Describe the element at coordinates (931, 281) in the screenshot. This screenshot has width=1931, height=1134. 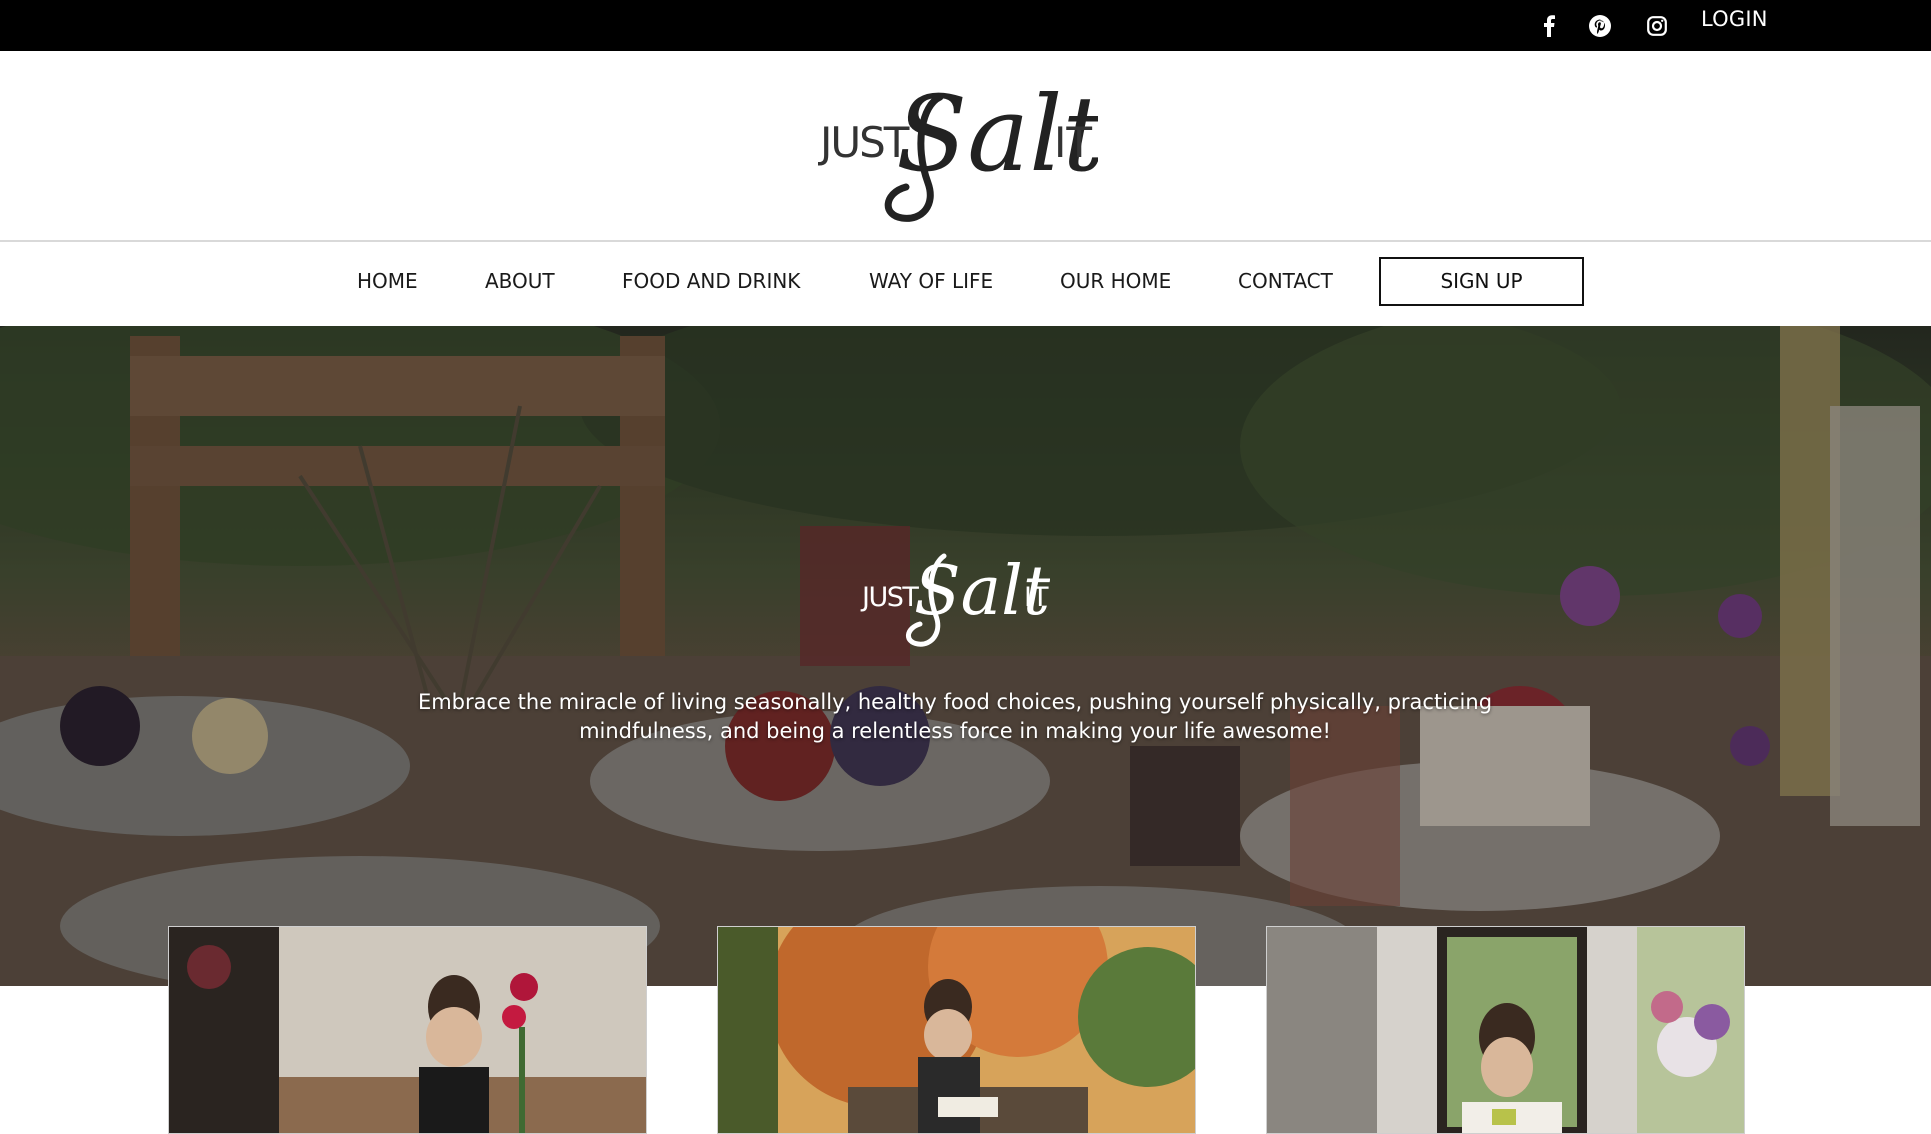
I see `nav-item-way-of-life: WAY OF LIFE` at that location.